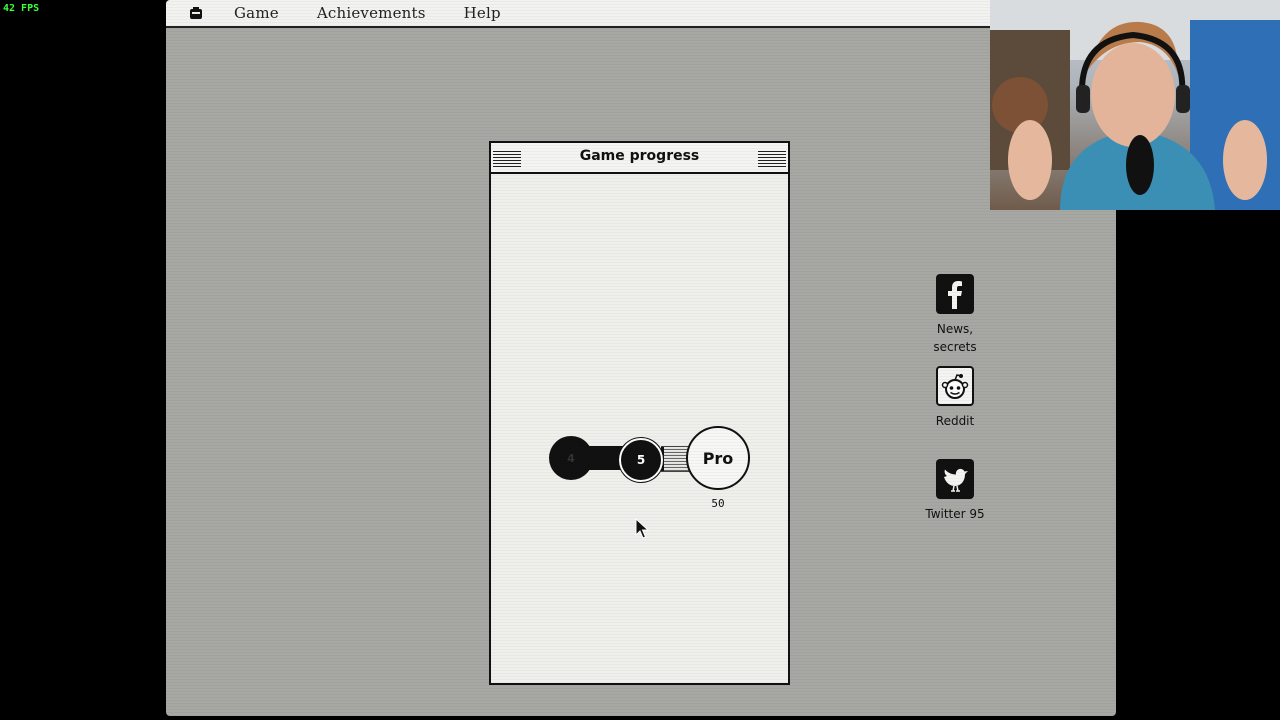 The image size is (1280, 720). I want to click on facebook-icon, so click(955, 294).